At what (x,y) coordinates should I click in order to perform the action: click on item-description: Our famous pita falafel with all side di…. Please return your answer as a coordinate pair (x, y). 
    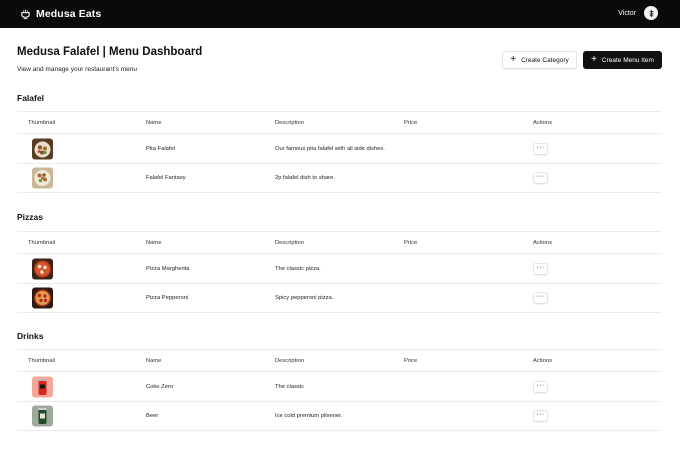
    Looking at the image, I should click on (330, 148).